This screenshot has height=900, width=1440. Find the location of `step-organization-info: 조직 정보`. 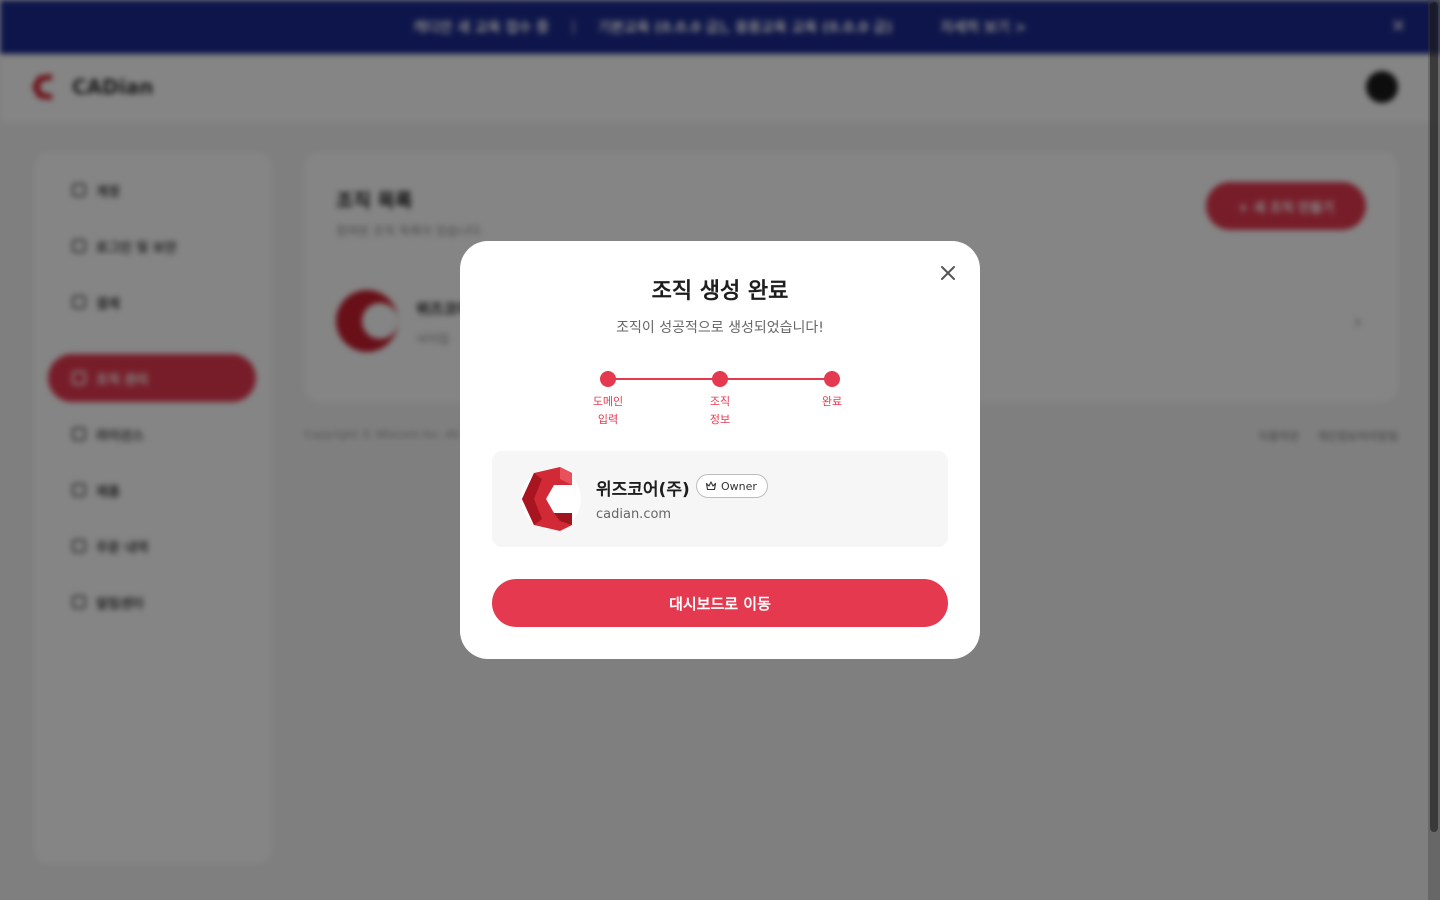

step-organization-info: 조직 정보 is located at coordinates (720, 399).